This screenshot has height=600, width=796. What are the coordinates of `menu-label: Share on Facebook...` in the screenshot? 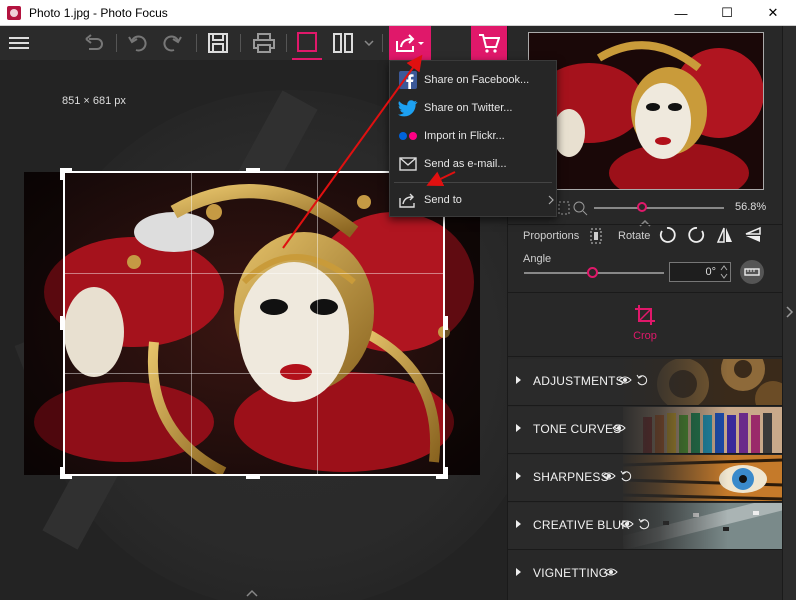 It's located at (477, 80).